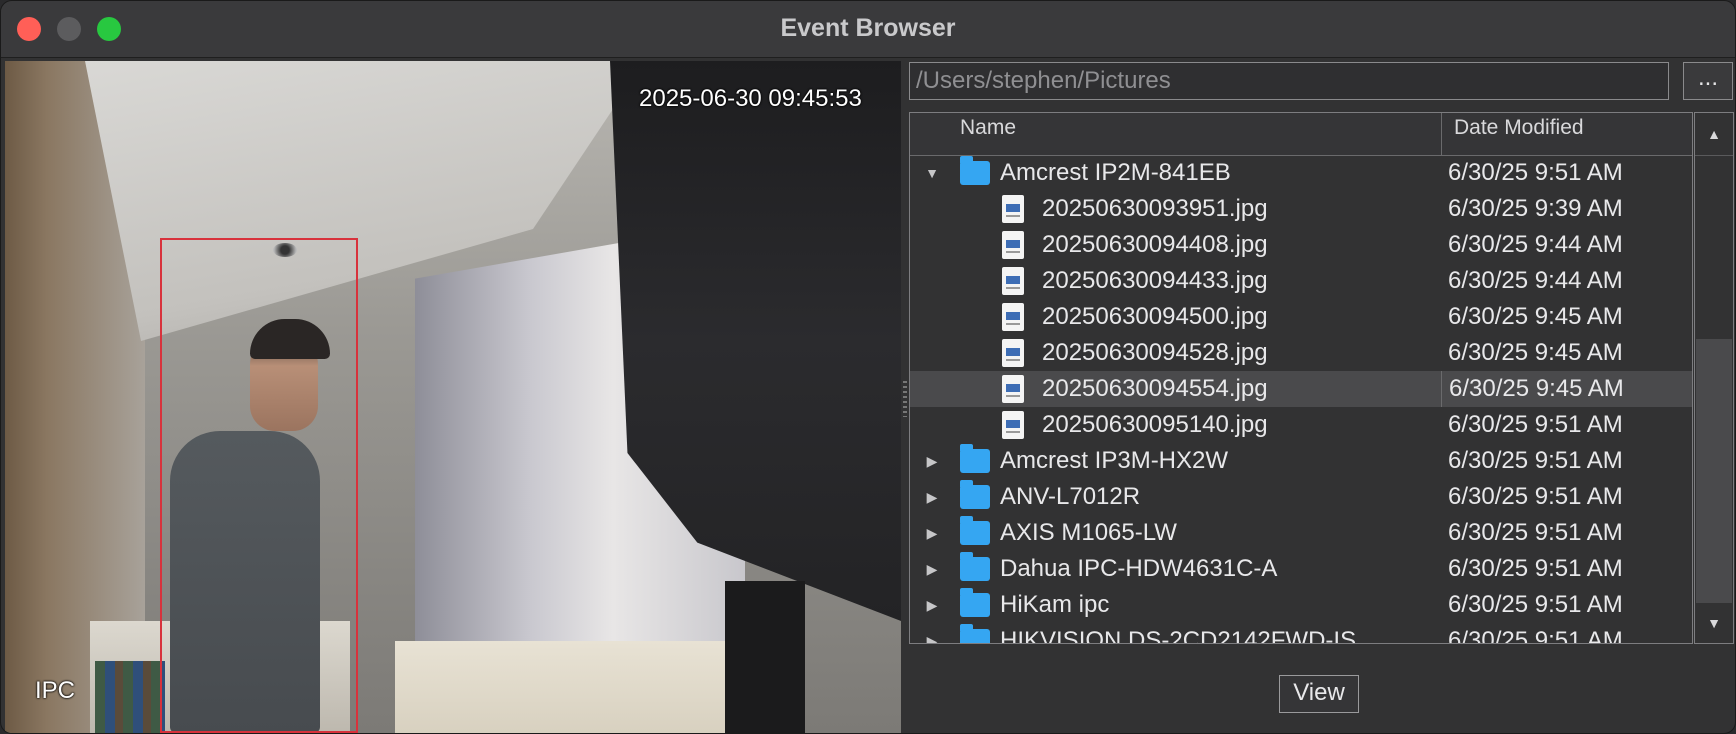 The image size is (1736, 734). I want to click on tree-folder-row: ▼ Amcrest IP2M-841EB 6/30/25 9:51 AM, so click(1301, 173).